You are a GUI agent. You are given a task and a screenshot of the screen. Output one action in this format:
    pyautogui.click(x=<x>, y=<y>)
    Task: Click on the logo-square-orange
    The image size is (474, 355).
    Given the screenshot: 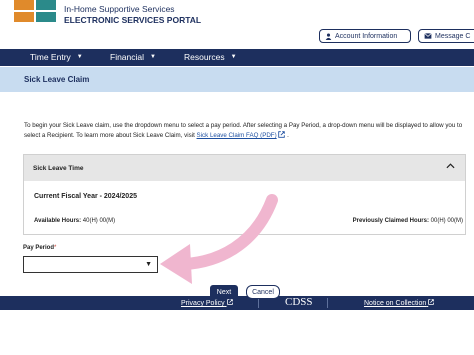 What is the action you would take?
    pyautogui.click(x=24, y=5)
    